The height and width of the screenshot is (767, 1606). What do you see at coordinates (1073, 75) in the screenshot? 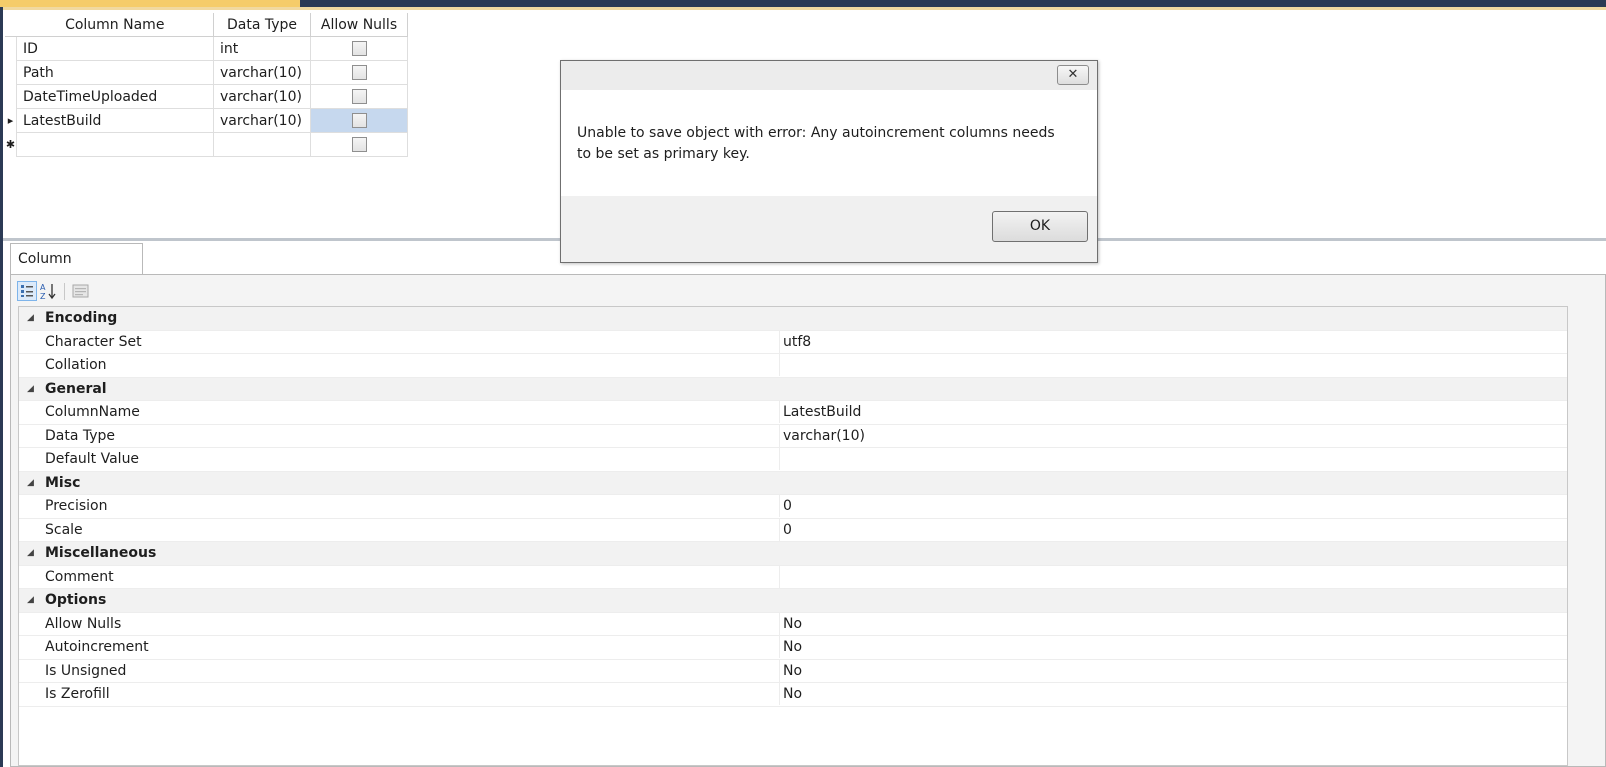
I see `close-icon: ✕` at bounding box center [1073, 75].